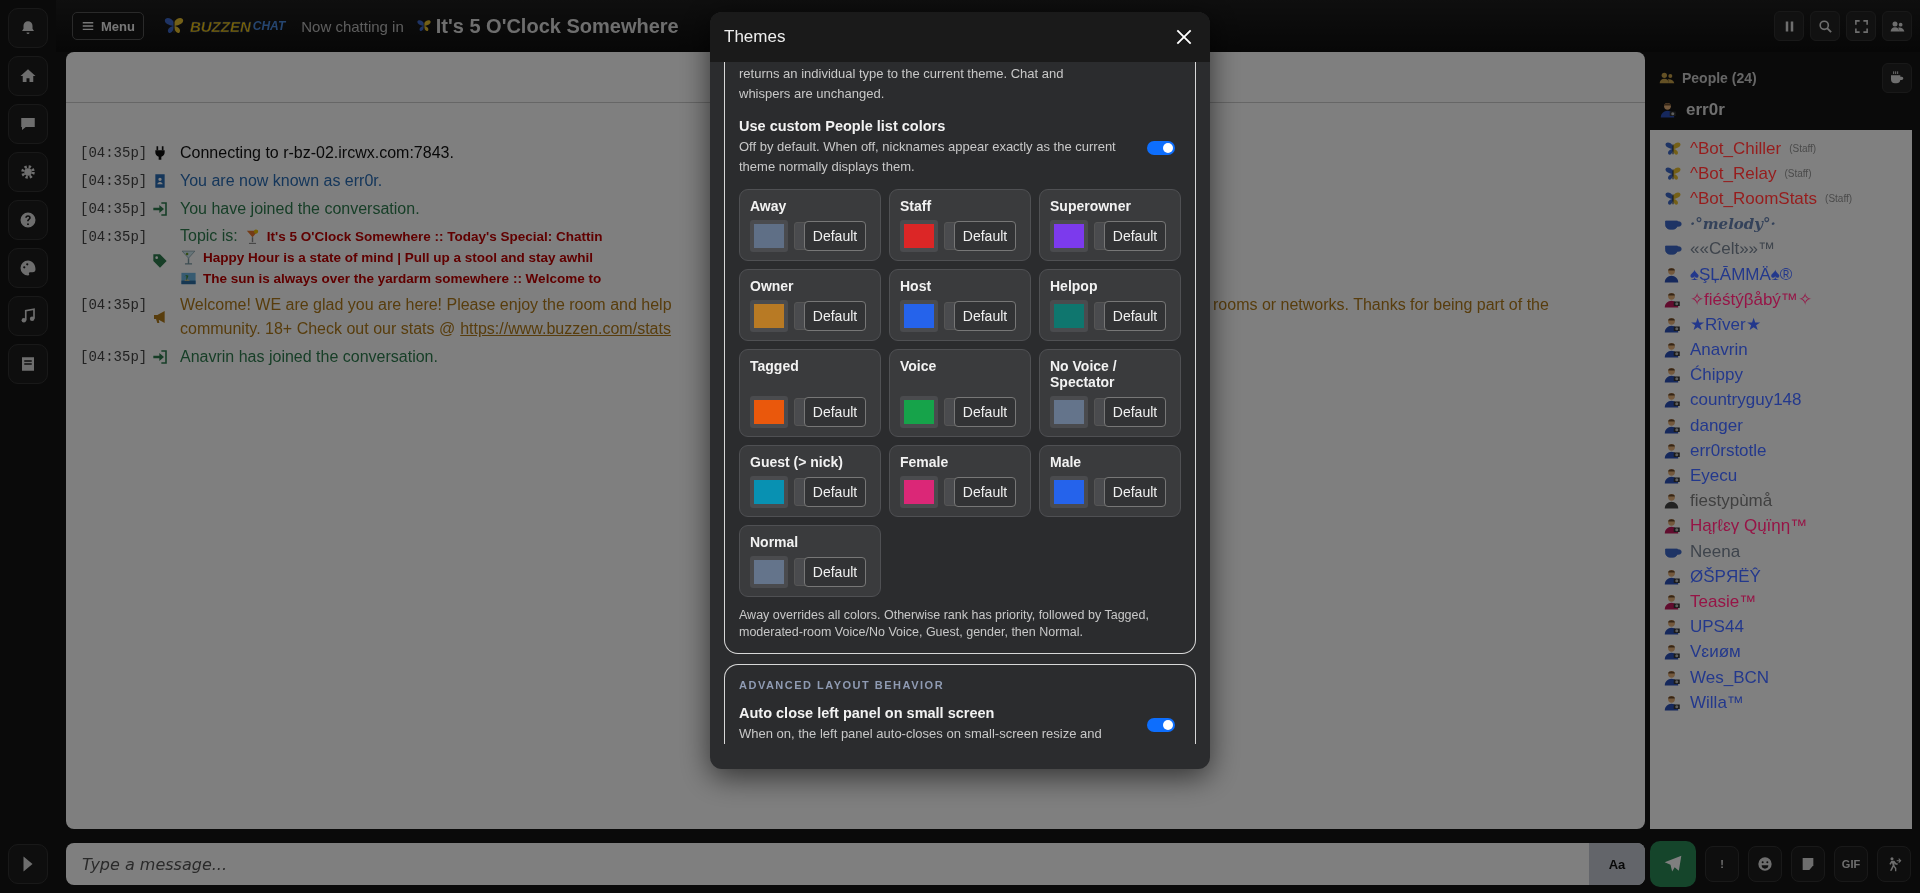 The width and height of the screenshot is (1920, 893). Describe the element at coordinates (1717, 627) in the screenshot. I see `nickname: UPS44` at that location.